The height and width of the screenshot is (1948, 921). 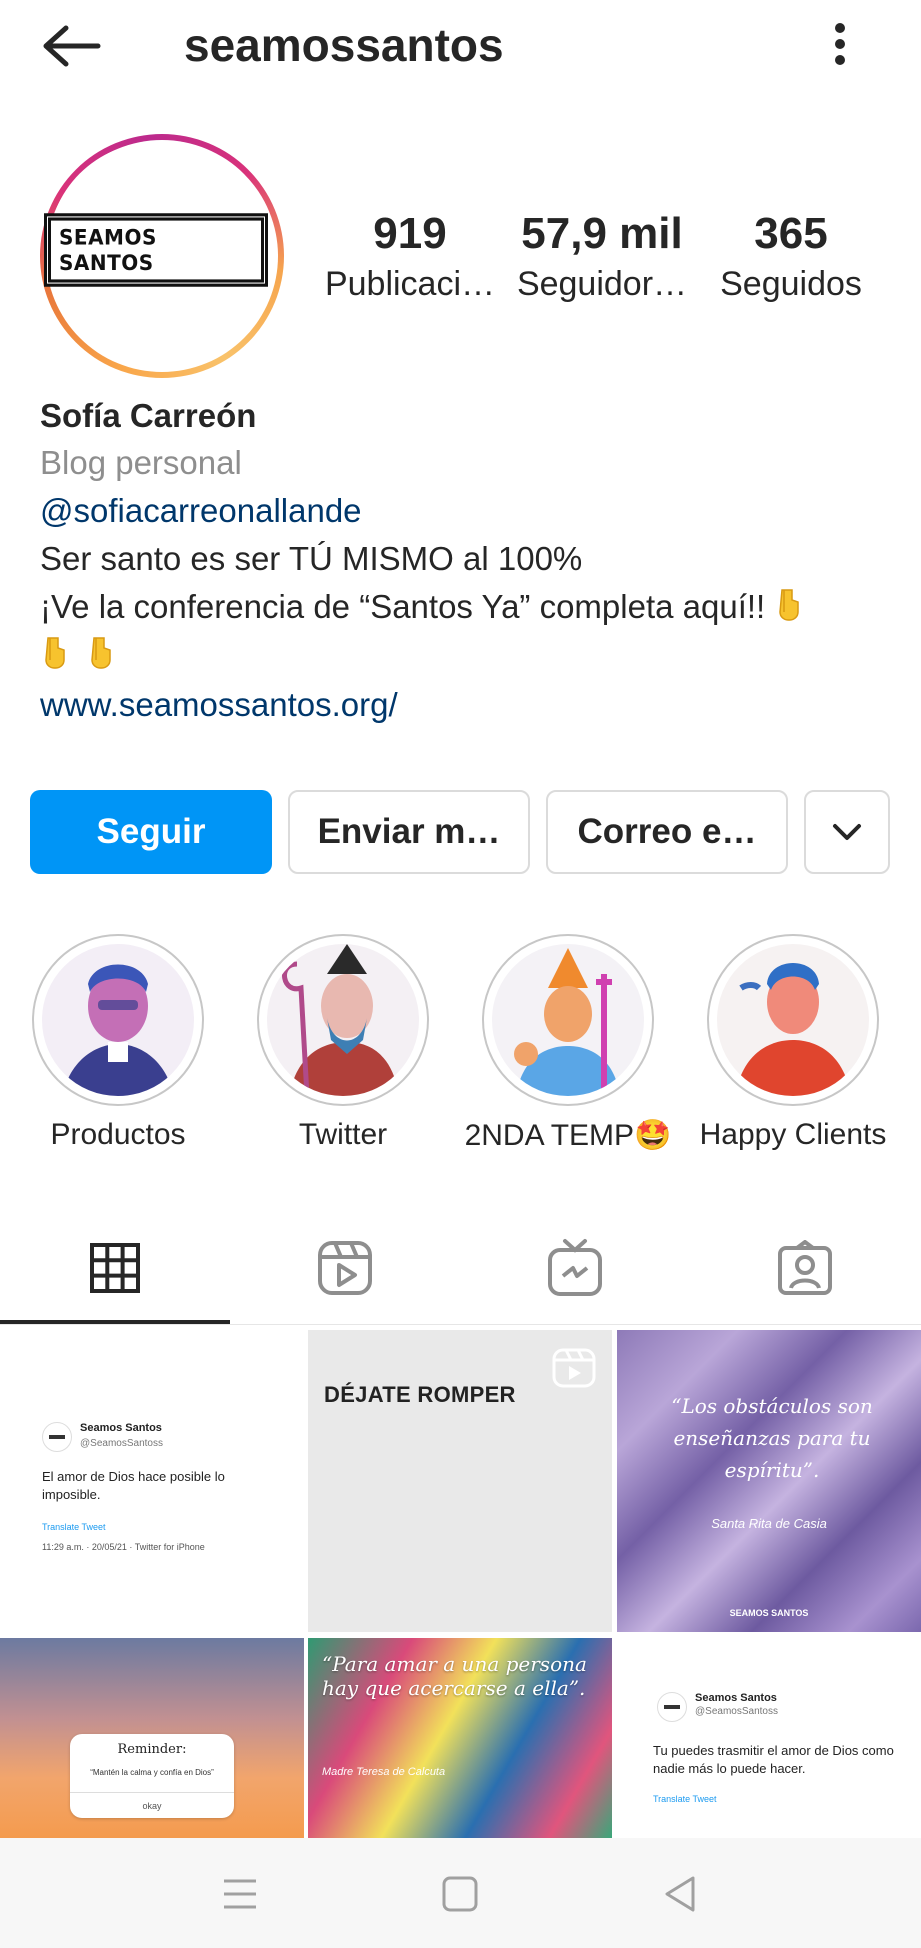 What do you see at coordinates (602, 233) in the screenshot?
I see `stat-followers-value: 57,9 mil` at bounding box center [602, 233].